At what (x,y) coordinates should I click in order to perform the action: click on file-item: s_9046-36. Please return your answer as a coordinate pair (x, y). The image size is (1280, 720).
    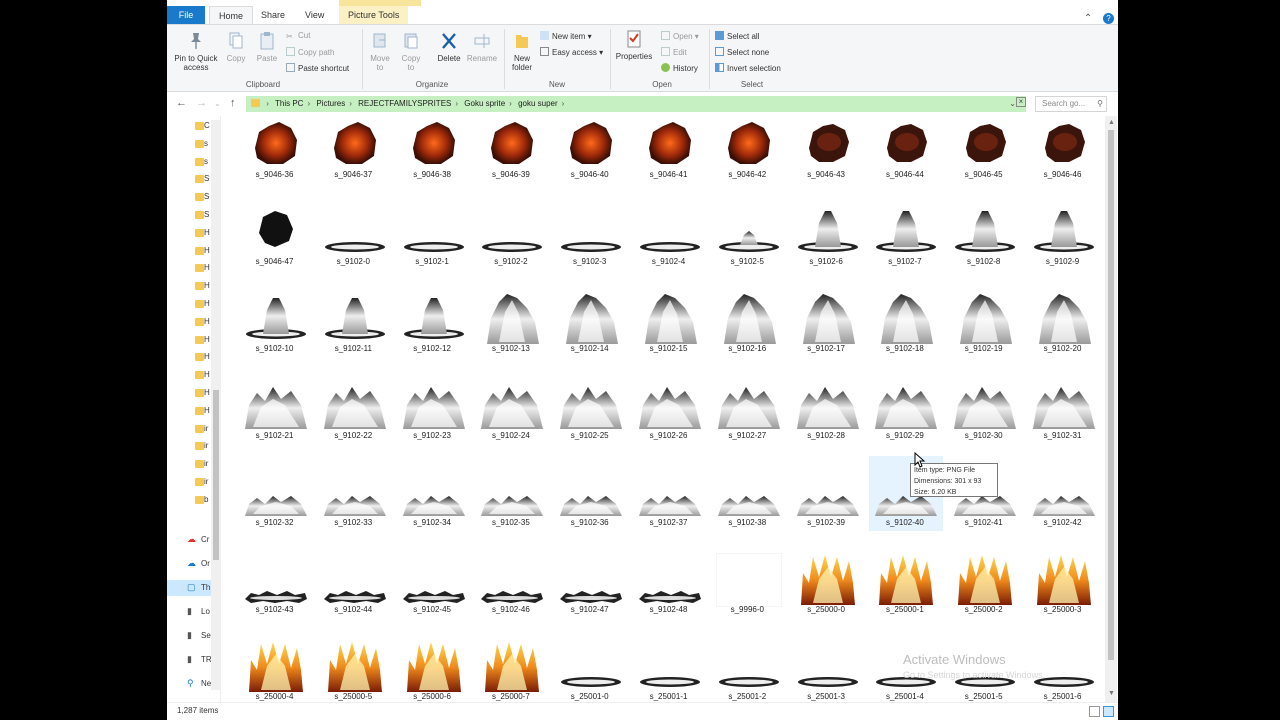
    Looking at the image, I should click on (274, 161).